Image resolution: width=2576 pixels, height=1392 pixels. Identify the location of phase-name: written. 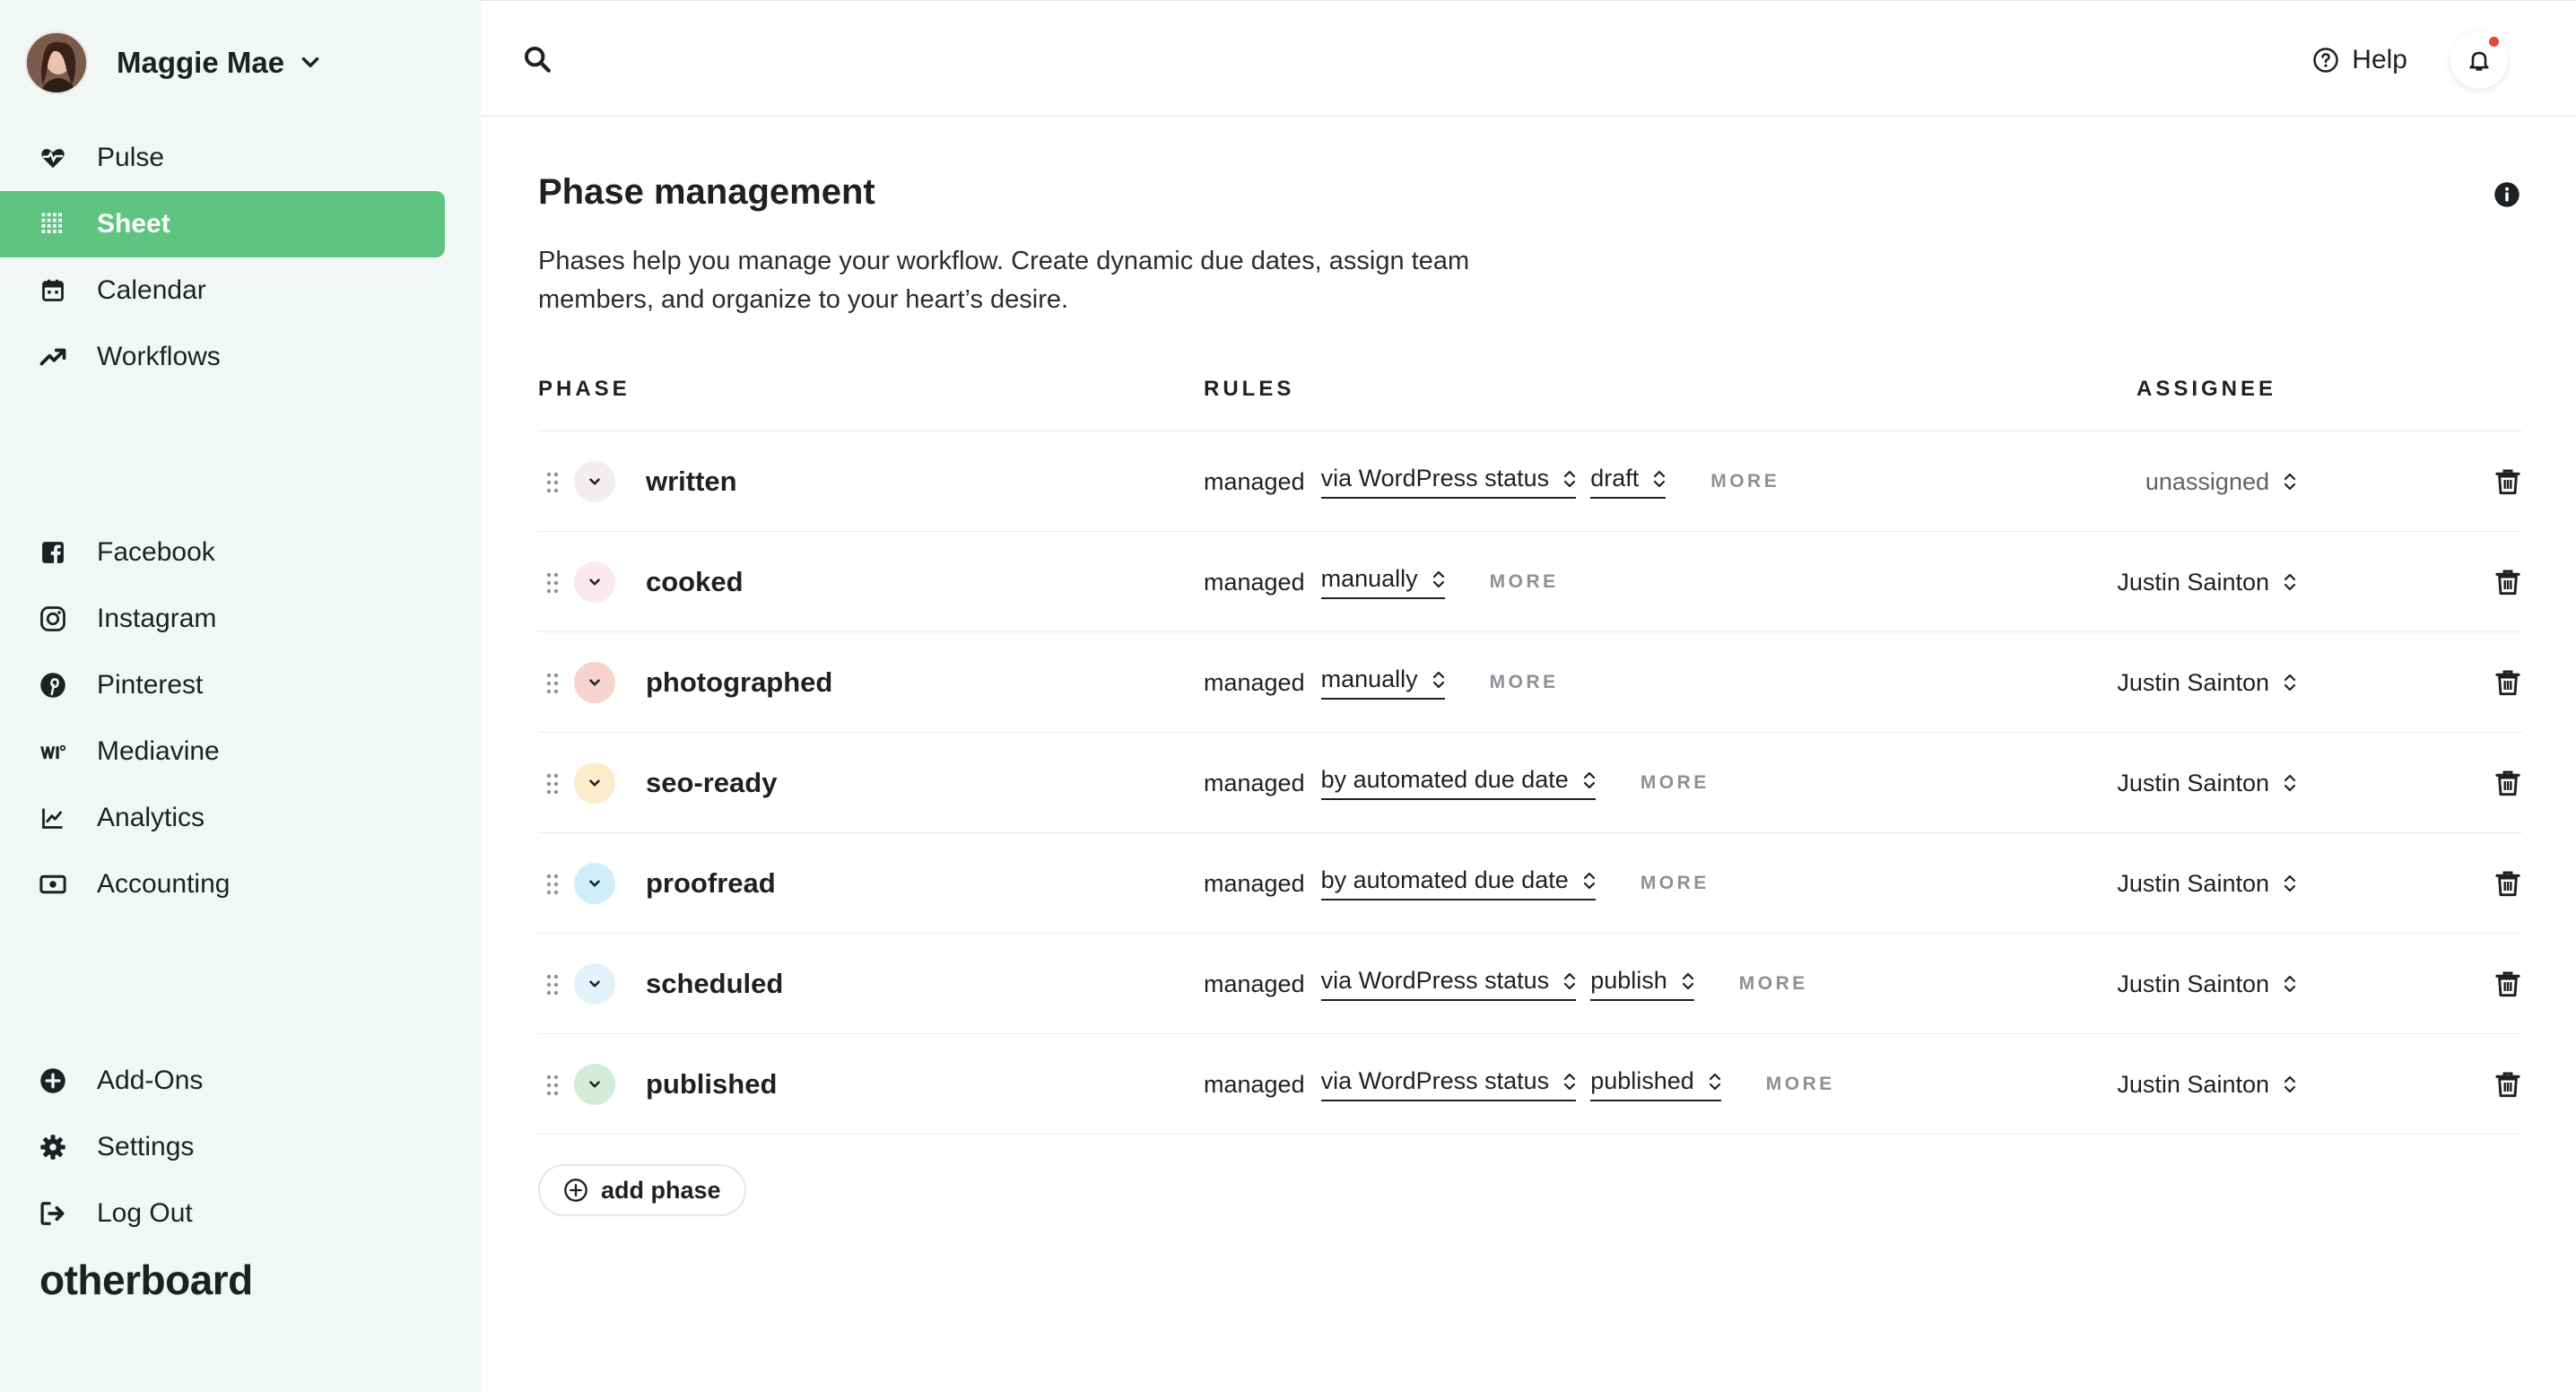
(691, 481).